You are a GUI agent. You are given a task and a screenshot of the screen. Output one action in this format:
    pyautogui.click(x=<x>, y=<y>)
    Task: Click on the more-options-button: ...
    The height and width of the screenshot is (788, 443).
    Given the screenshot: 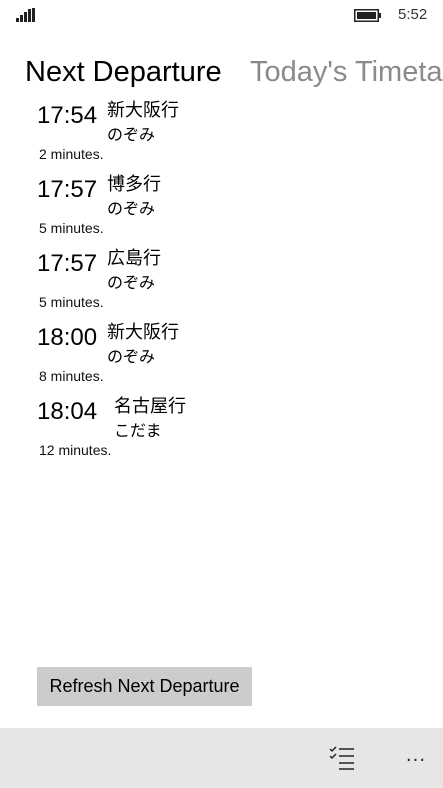 What is the action you would take?
    pyautogui.click(x=416, y=758)
    